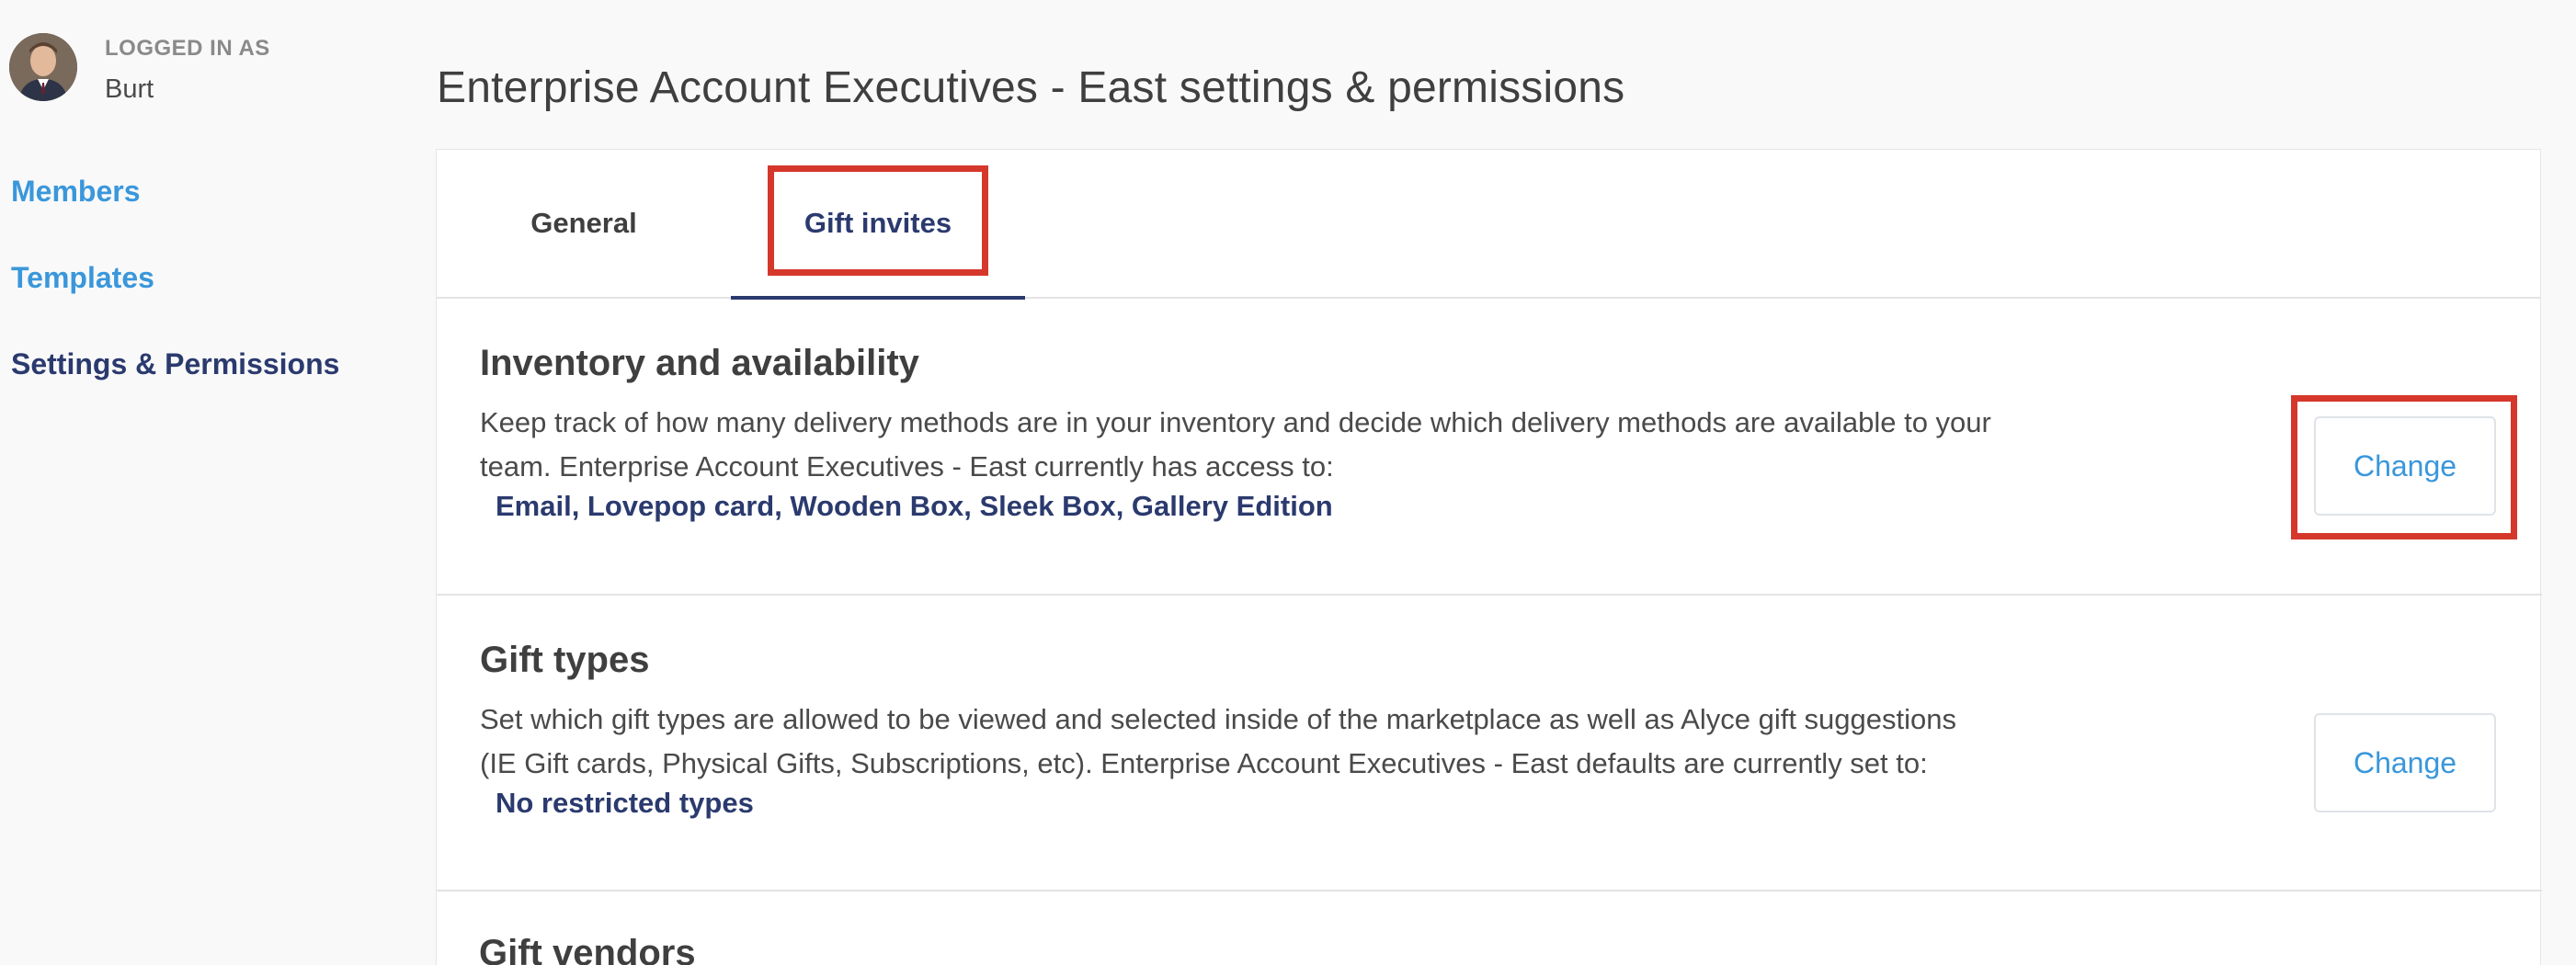  Describe the element at coordinates (129, 89) in the screenshot. I see `user-name: Burt` at that location.